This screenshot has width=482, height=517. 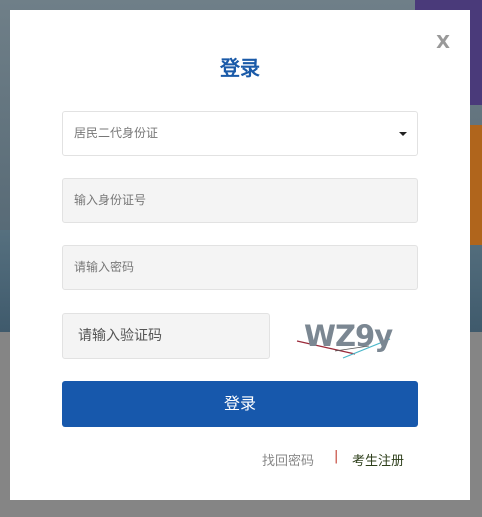 What do you see at coordinates (104, 267) in the screenshot?
I see `password-placeholder: 请输入密码` at bounding box center [104, 267].